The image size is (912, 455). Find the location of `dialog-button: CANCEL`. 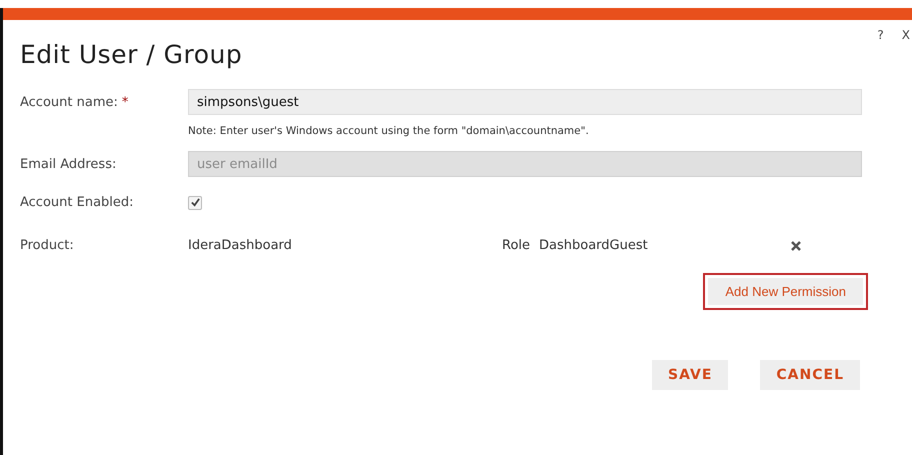

dialog-button: CANCEL is located at coordinates (810, 375).